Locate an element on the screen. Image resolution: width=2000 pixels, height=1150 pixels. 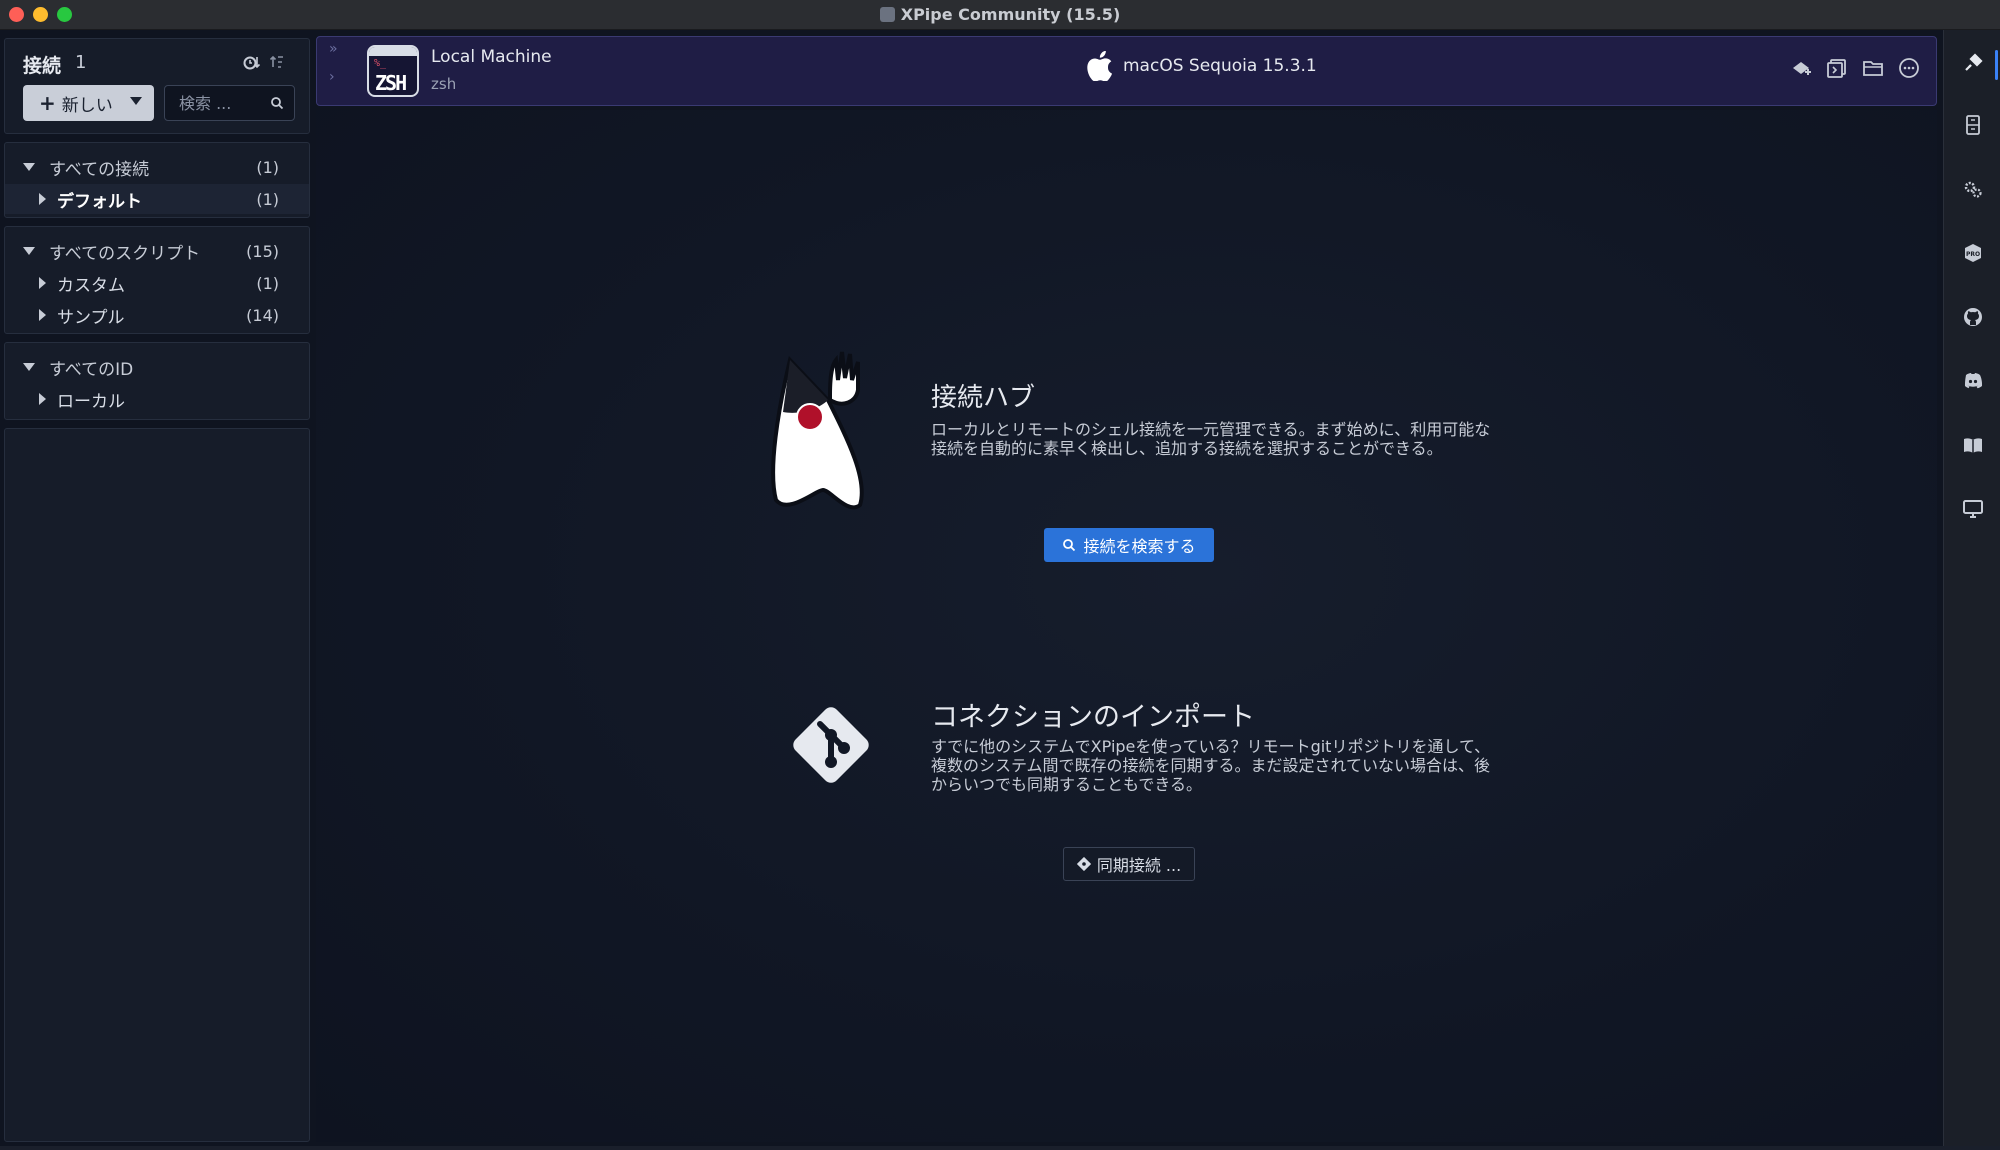
os-info: macOS Sequoia 15.3.1 is located at coordinates (1202, 66).